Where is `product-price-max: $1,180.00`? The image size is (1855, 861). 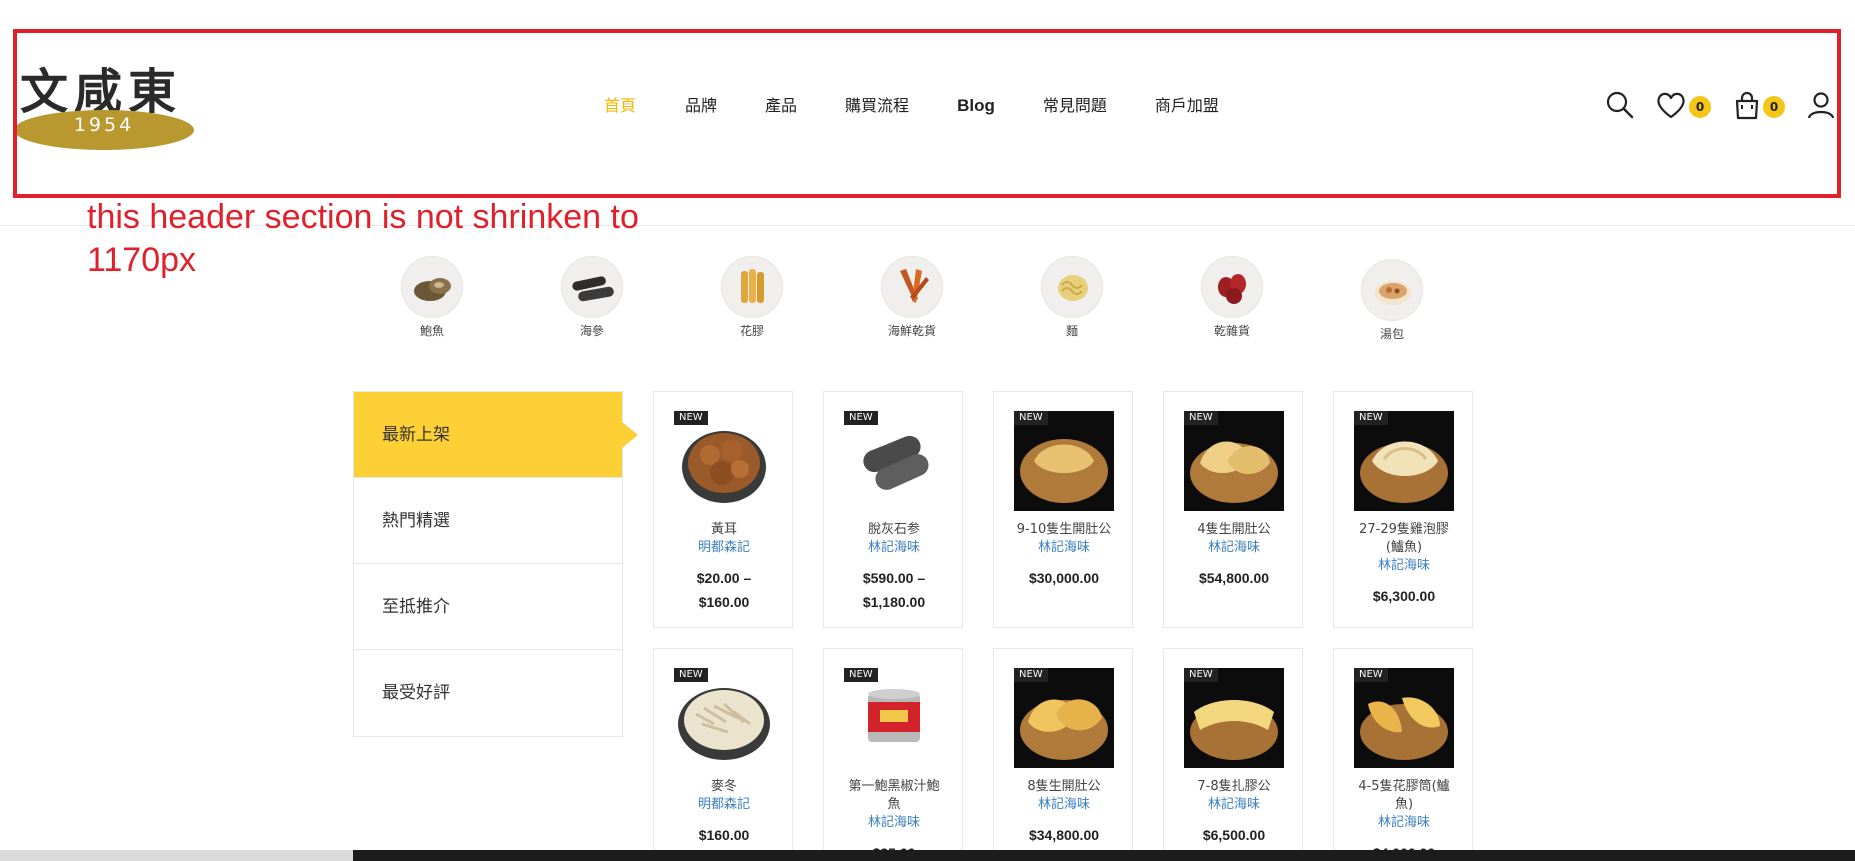 product-price-max: $1,180.00 is located at coordinates (894, 602).